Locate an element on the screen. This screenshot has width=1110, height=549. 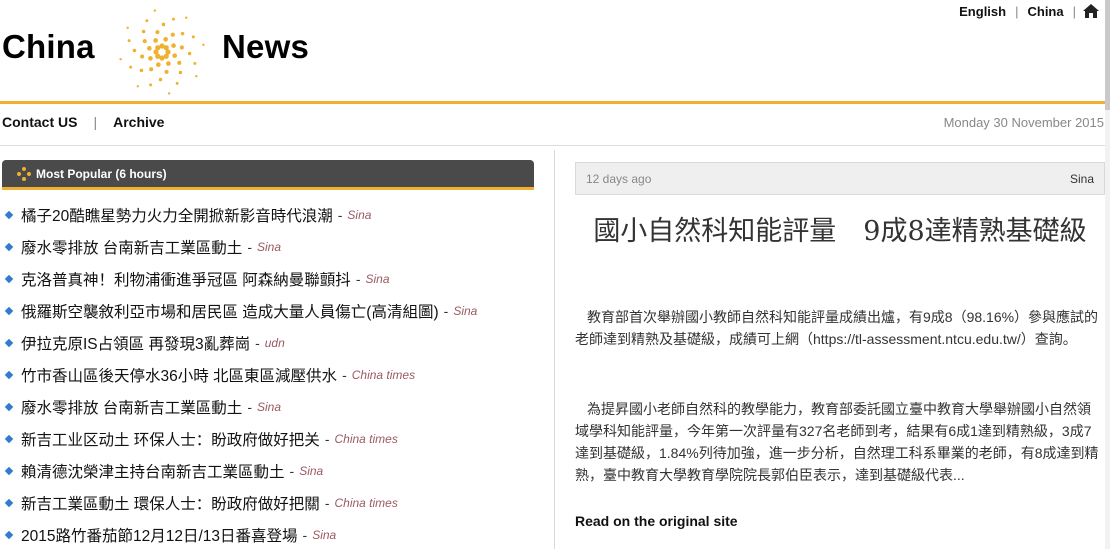
language-bar: English | China | is located at coordinates (1025, 11).